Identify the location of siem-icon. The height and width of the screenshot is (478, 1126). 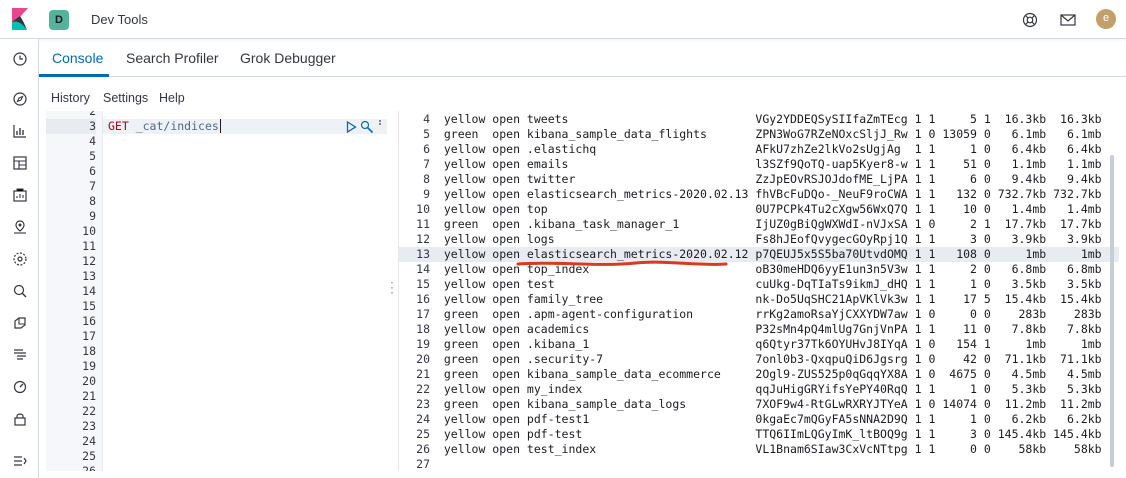
(19, 290).